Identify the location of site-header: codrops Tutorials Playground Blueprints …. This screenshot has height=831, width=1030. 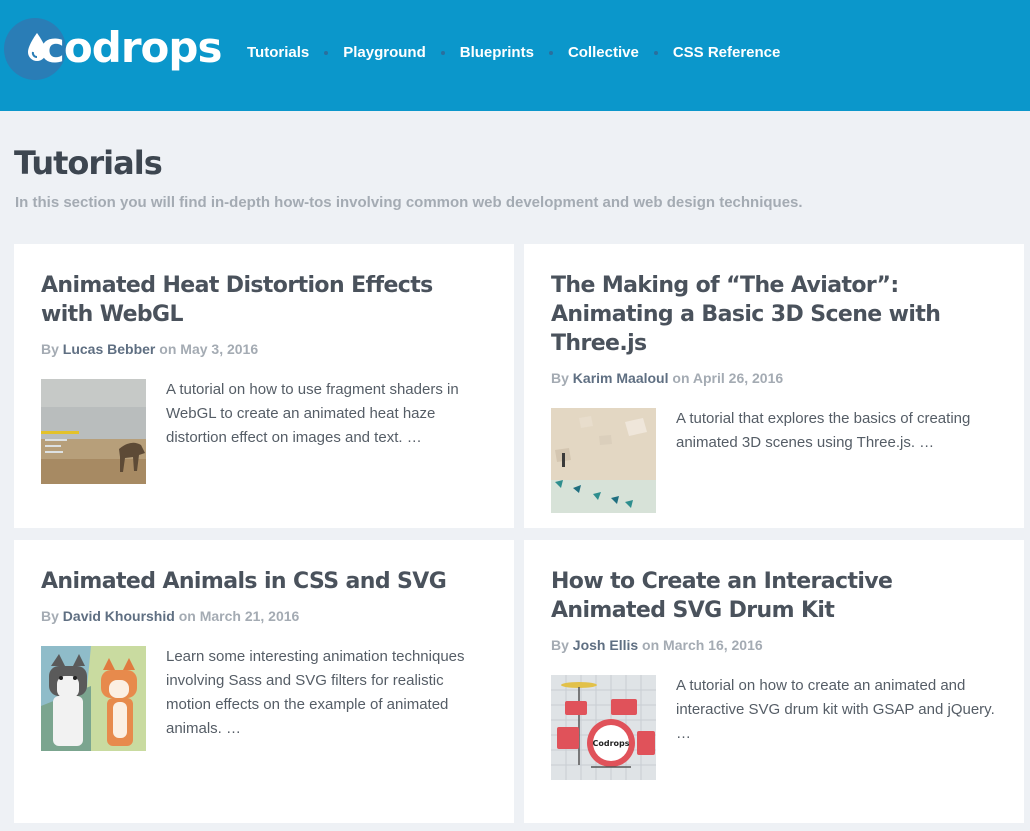
(515, 55).